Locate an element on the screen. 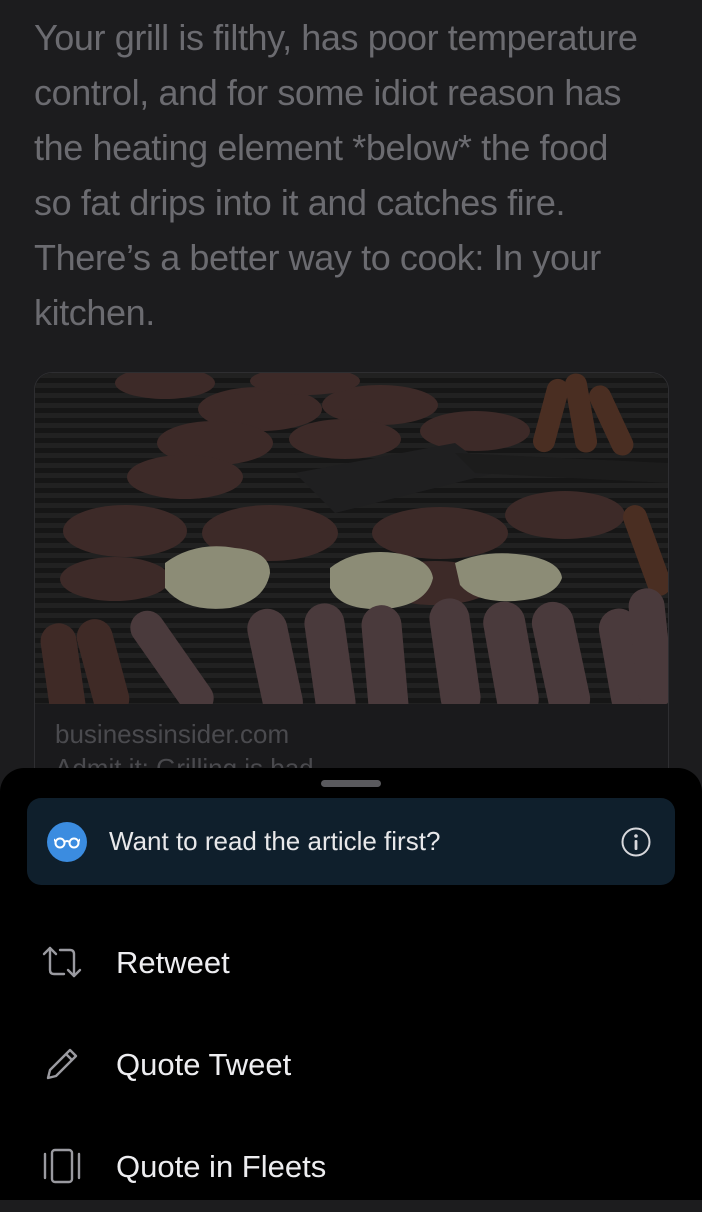 The width and height of the screenshot is (702, 1212). glasses-icon is located at coordinates (67, 842).